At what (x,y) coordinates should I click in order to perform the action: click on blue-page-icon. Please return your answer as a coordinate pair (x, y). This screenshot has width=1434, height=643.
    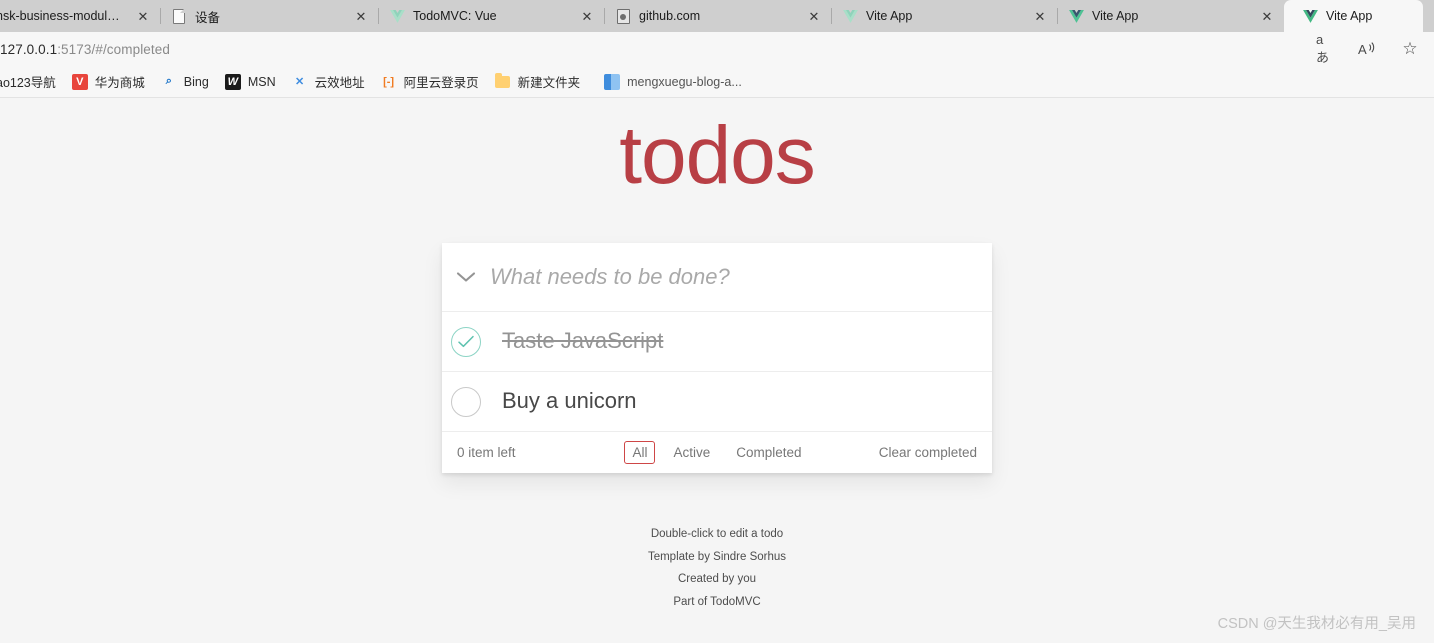
    Looking at the image, I should click on (612, 81).